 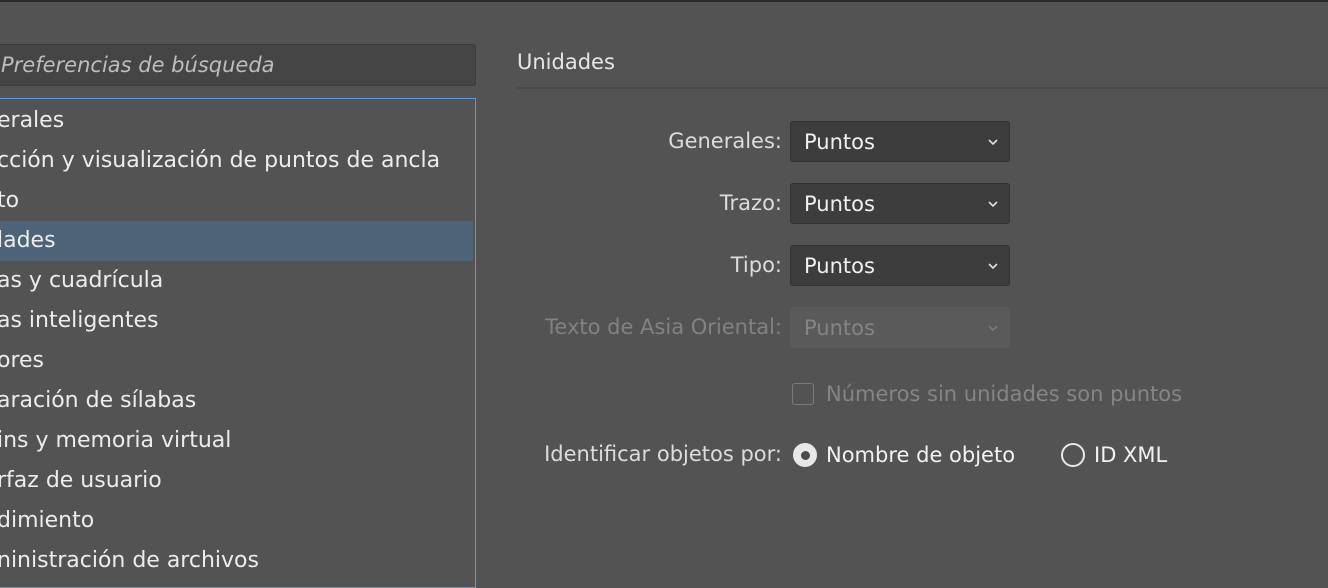 What do you see at coordinates (839, 265) in the screenshot?
I see `tipo-units-value: Puntos` at bounding box center [839, 265].